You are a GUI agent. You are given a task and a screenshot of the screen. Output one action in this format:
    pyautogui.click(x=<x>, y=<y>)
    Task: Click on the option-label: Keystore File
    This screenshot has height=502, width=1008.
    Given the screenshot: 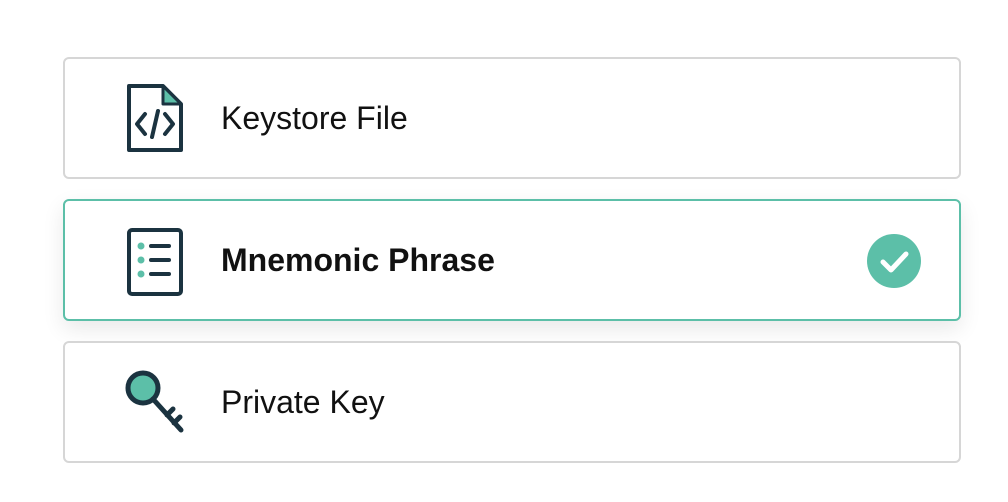 What is the action you would take?
    pyautogui.click(x=314, y=118)
    